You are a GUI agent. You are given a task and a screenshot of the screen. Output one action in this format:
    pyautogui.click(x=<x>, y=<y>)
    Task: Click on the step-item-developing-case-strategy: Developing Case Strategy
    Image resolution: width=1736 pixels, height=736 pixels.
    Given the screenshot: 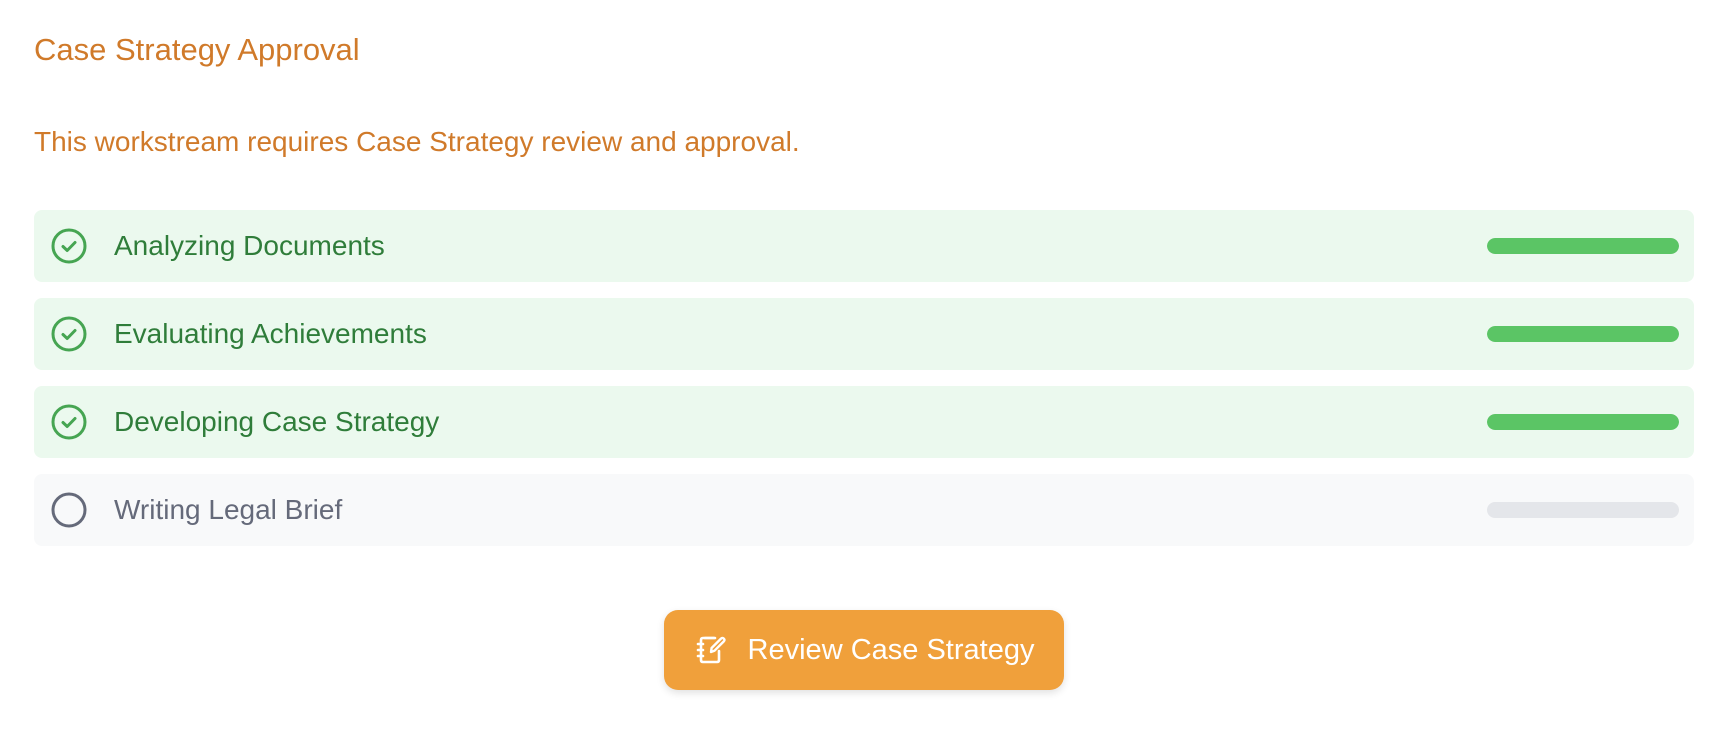 What is the action you would take?
    pyautogui.click(x=864, y=422)
    